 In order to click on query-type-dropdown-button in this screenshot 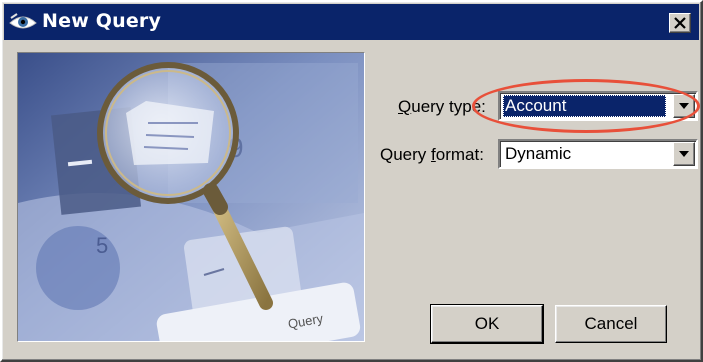, I will do `click(684, 106)`.